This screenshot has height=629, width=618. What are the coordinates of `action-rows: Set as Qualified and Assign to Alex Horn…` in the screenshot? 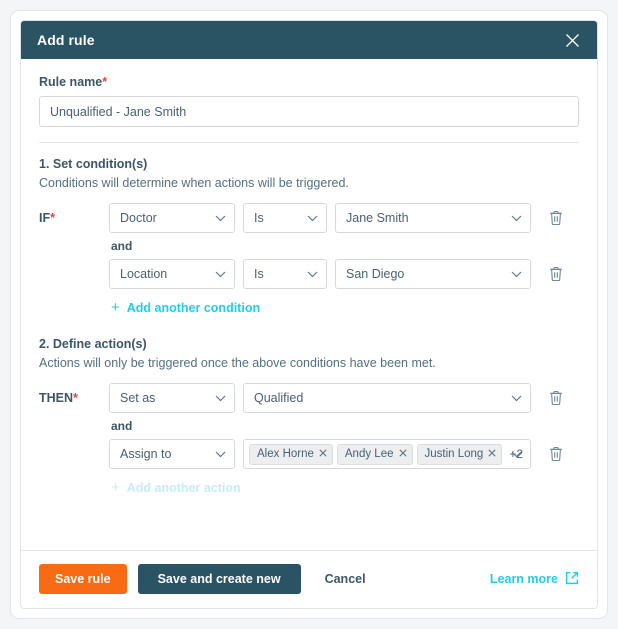 It's located at (344, 440).